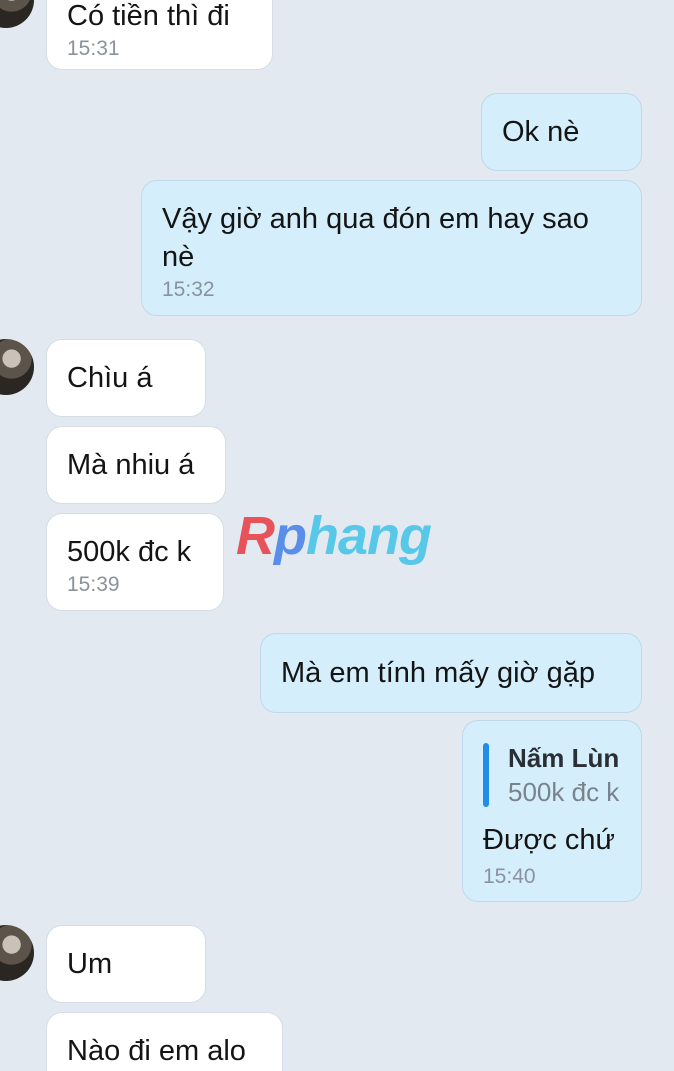 The image size is (674, 1071). I want to click on message-bubble-outgoing: Vậy giờ anh qua đón em hay sao nè 15:32, so click(391, 248).